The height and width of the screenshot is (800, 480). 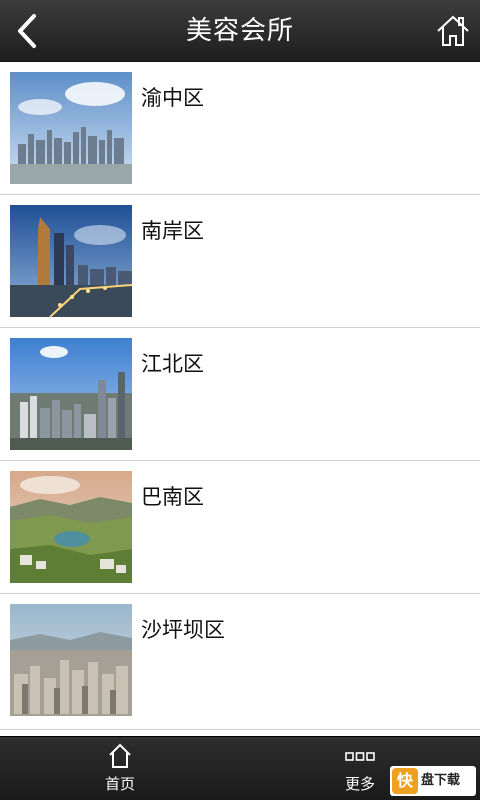 I want to click on watermark-badge: 快, so click(x=405, y=781).